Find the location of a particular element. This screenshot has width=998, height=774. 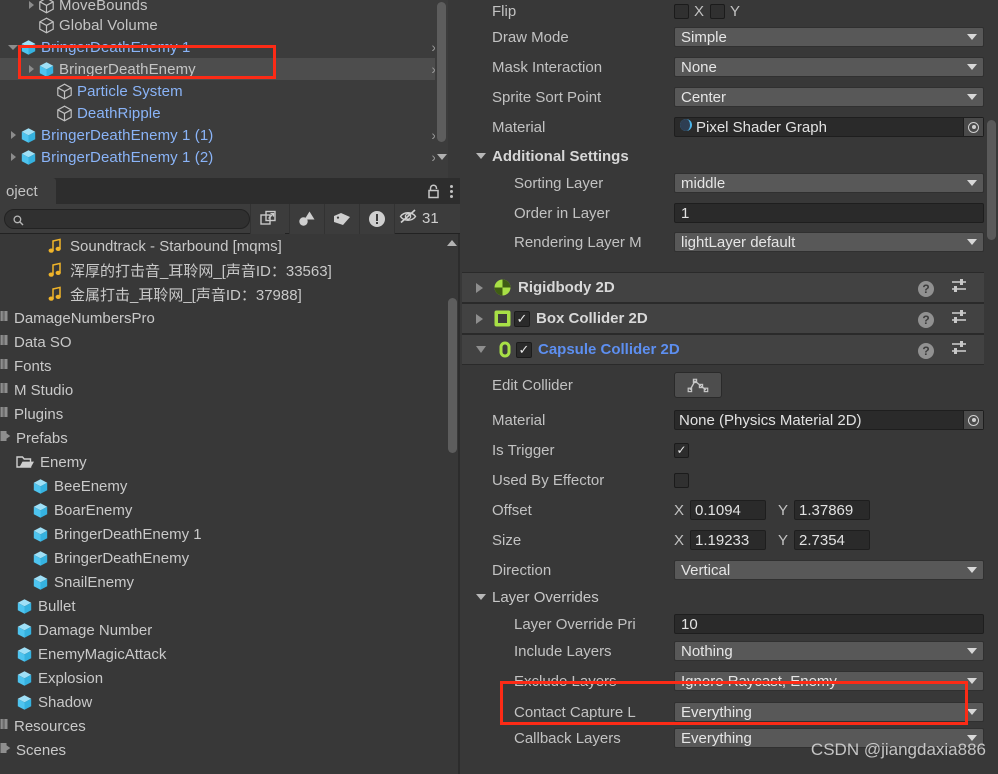

project-row: Scenes is located at coordinates (230, 750).